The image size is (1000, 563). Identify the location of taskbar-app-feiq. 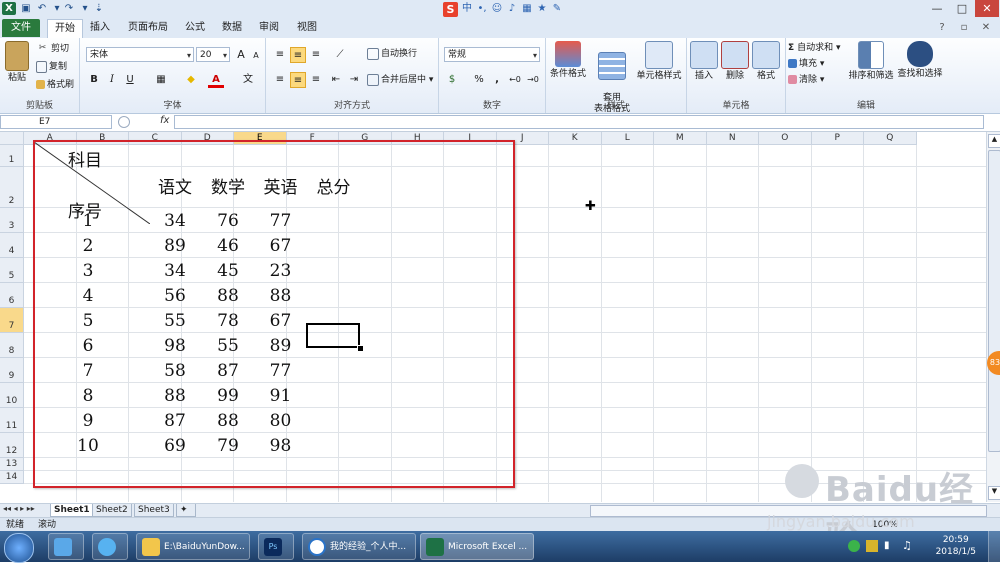
(66, 546).